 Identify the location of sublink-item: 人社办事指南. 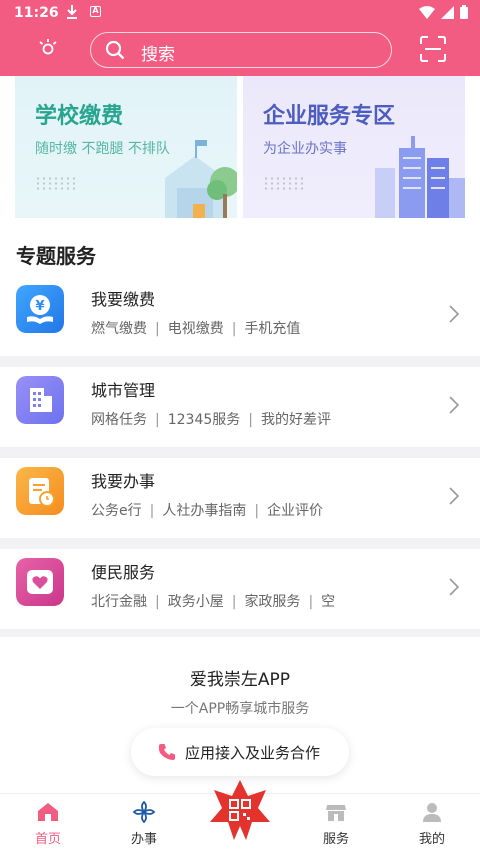
(204, 511).